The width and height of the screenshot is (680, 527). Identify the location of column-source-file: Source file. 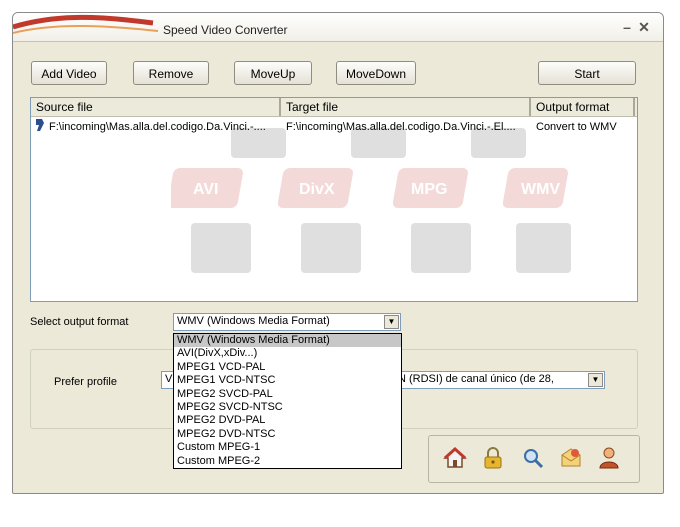
(156, 107).